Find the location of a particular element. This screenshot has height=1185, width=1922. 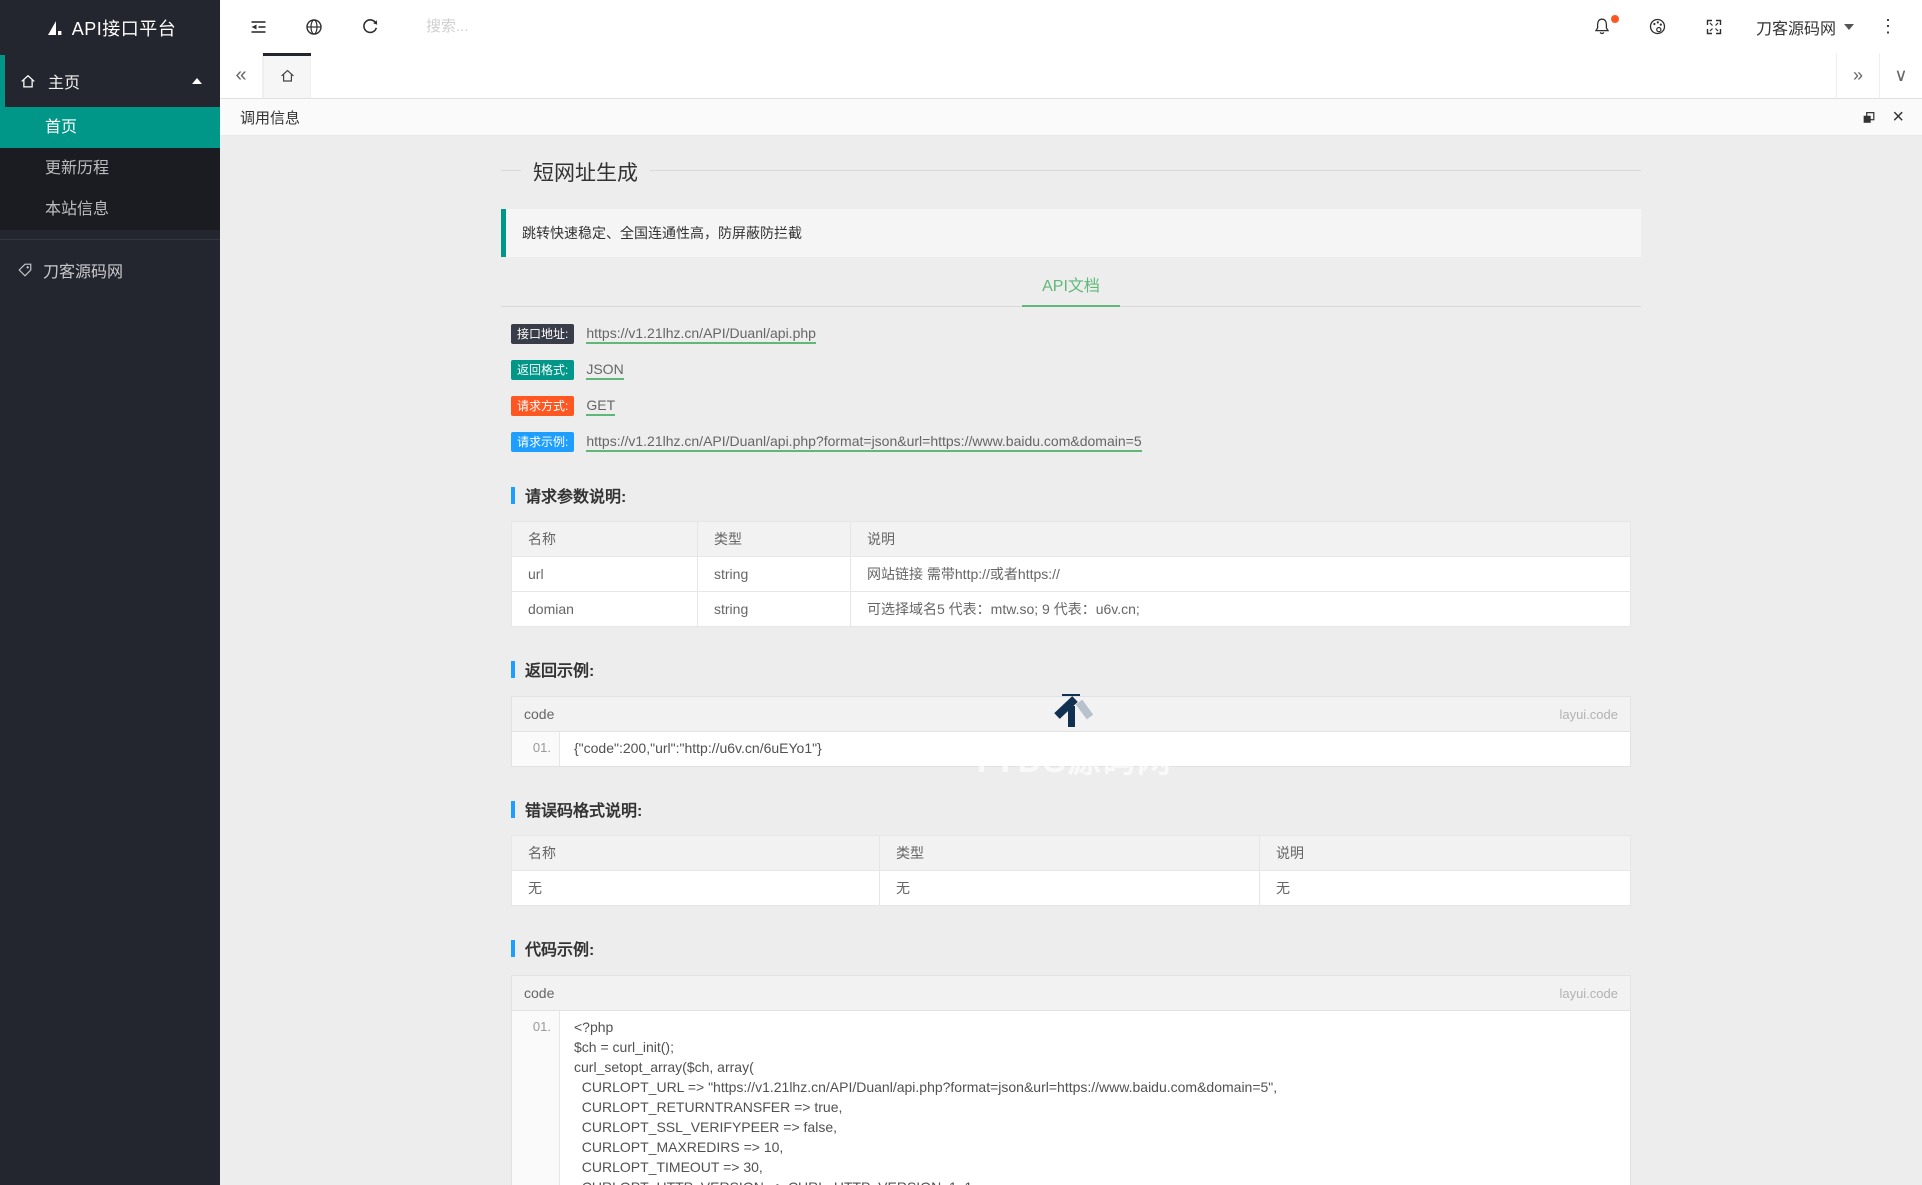

quote-banner: 跳转快速稳定、全国连通性高，防屏蔽防拦截 is located at coordinates (1071, 233).